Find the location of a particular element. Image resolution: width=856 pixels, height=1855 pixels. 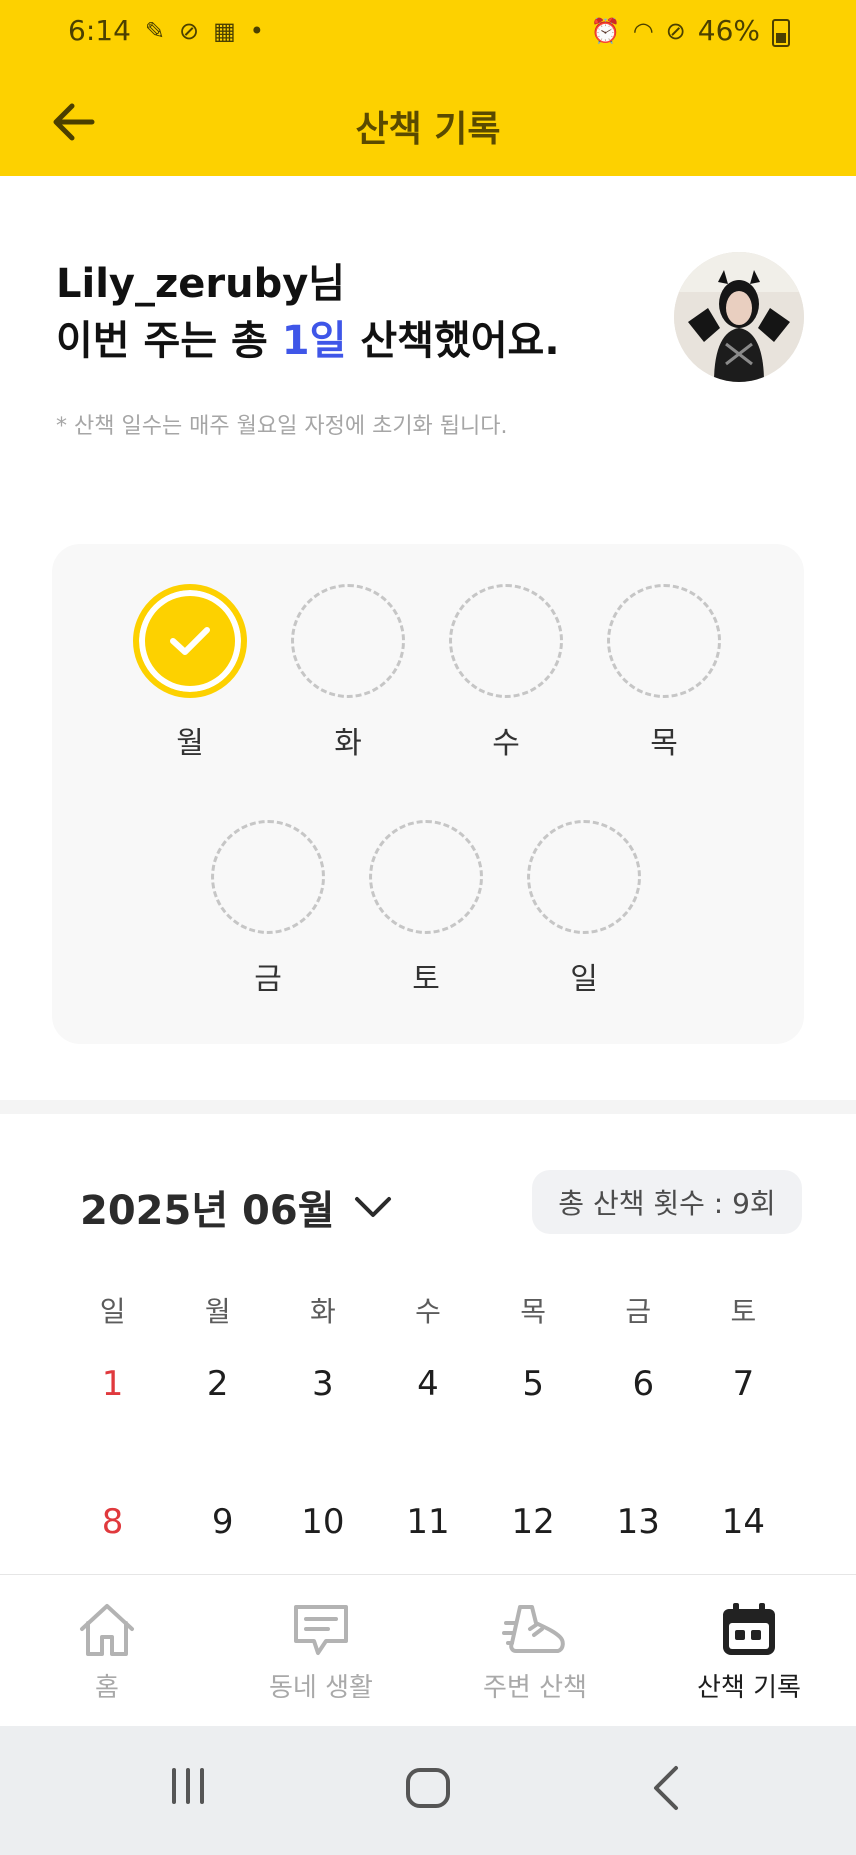

day-label: 화 is located at coordinates (348, 743).